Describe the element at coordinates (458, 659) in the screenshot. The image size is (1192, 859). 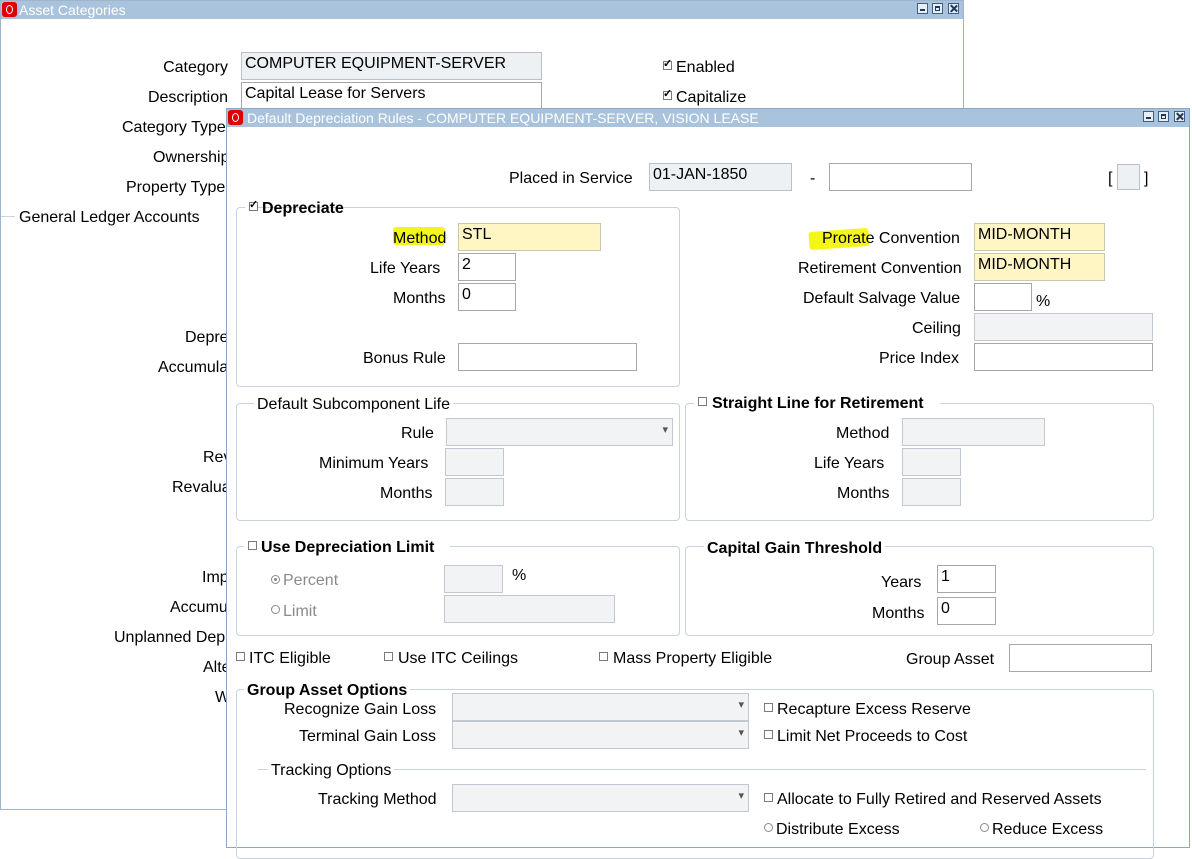
I see `use-itc-ceilings-label: Use ITC Ceilings` at that location.